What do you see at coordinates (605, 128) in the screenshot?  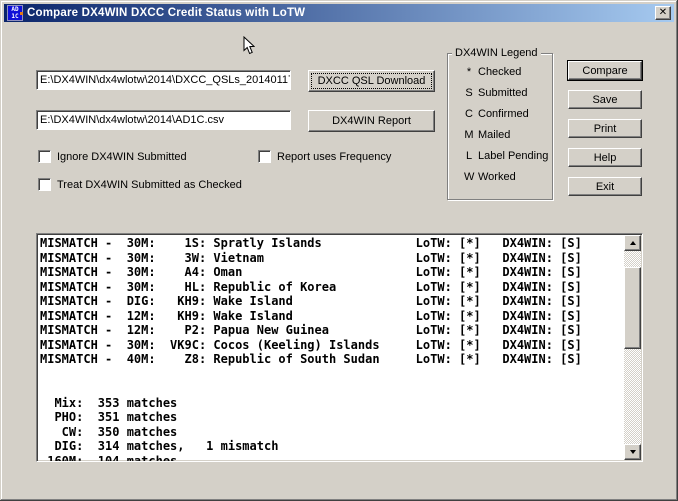 I see `print-button: Print` at bounding box center [605, 128].